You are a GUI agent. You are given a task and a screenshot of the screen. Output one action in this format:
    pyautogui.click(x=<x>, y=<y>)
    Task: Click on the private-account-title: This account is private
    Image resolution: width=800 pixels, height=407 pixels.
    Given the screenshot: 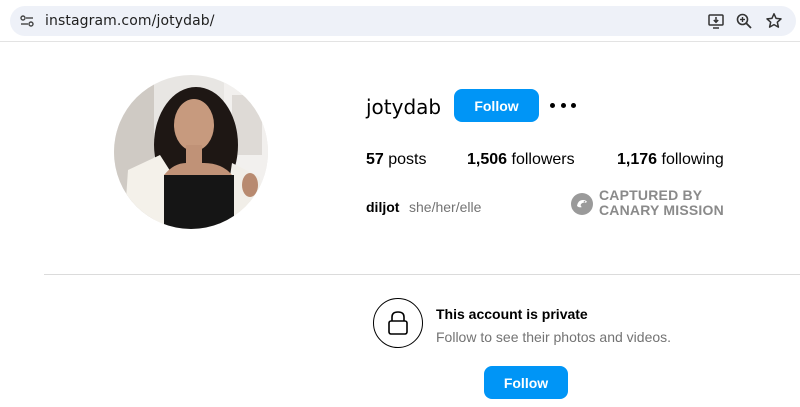 What is the action you would take?
    pyautogui.click(x=512, y=314)
    